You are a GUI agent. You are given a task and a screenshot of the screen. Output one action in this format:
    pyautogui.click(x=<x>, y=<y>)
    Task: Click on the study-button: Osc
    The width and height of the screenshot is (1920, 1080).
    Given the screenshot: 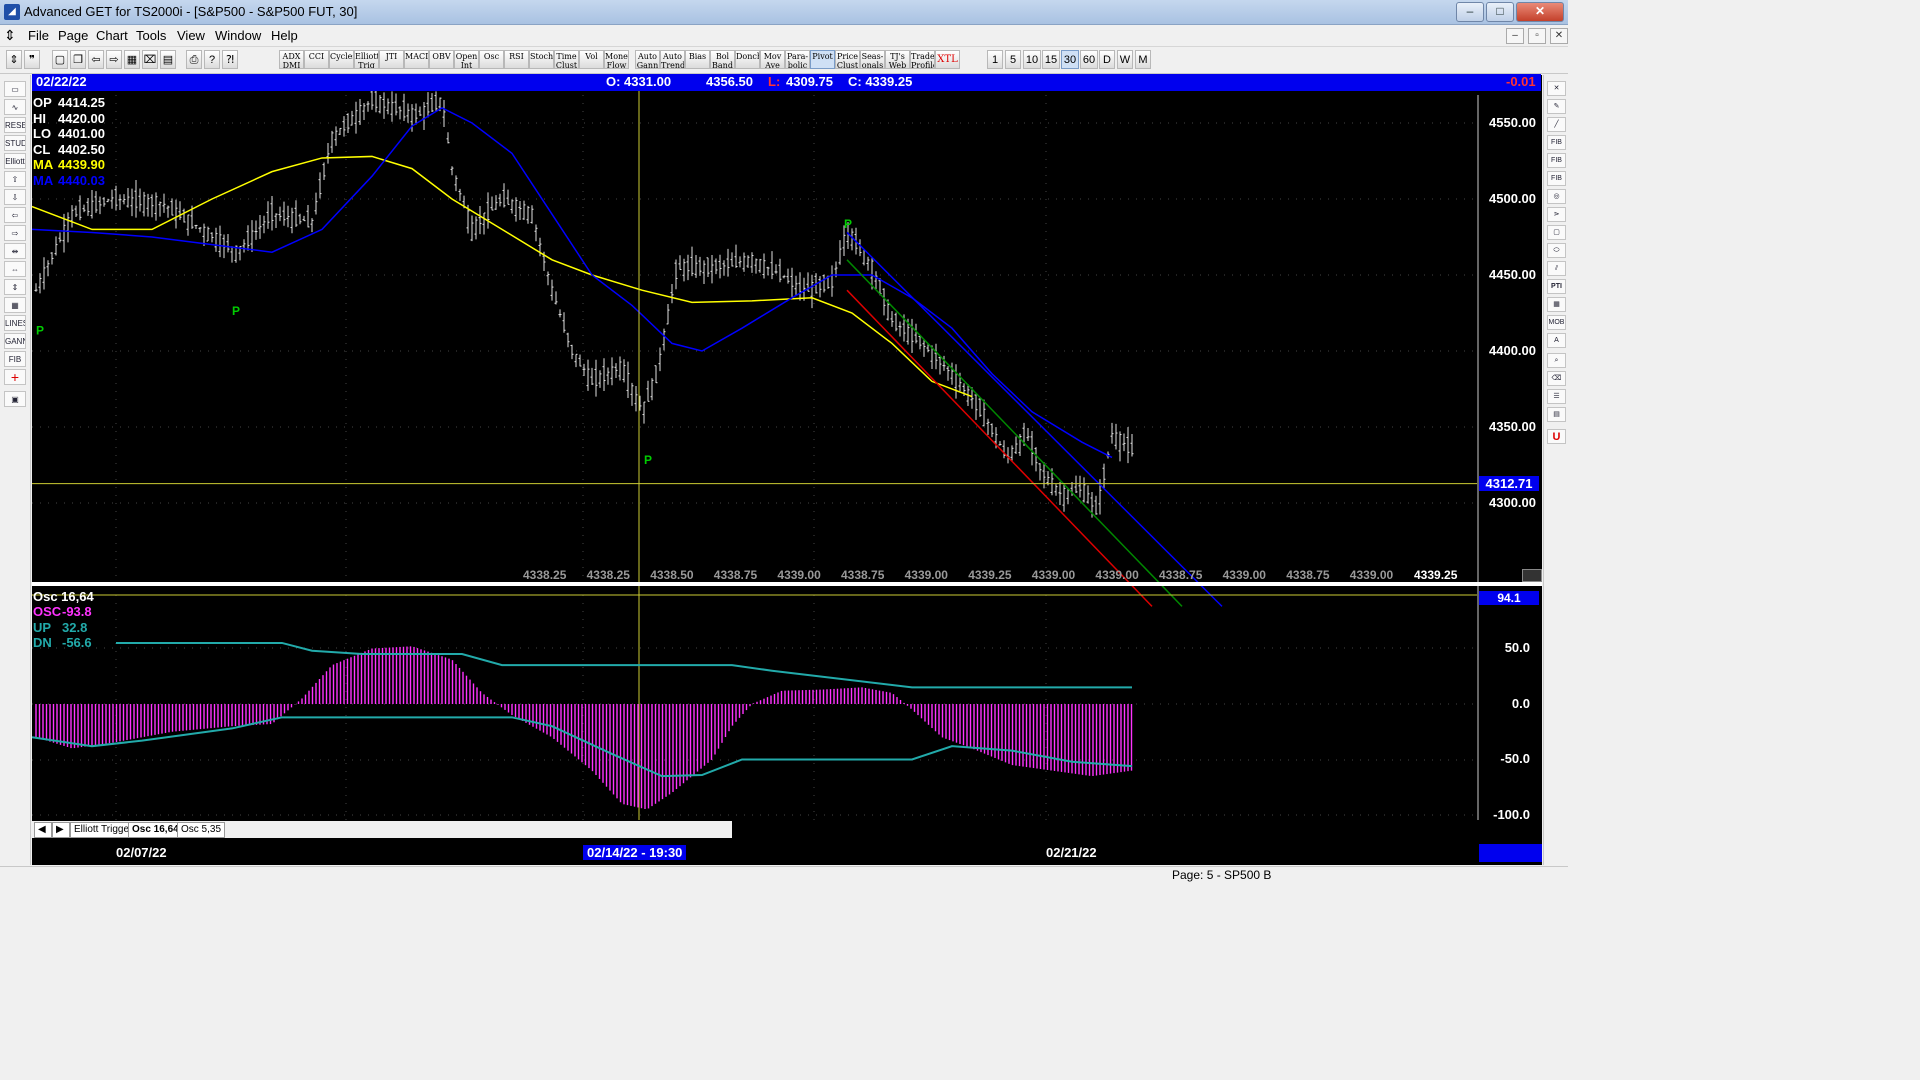 What is the action you would take?
    pyautogui.click(x=491, y=59)
    